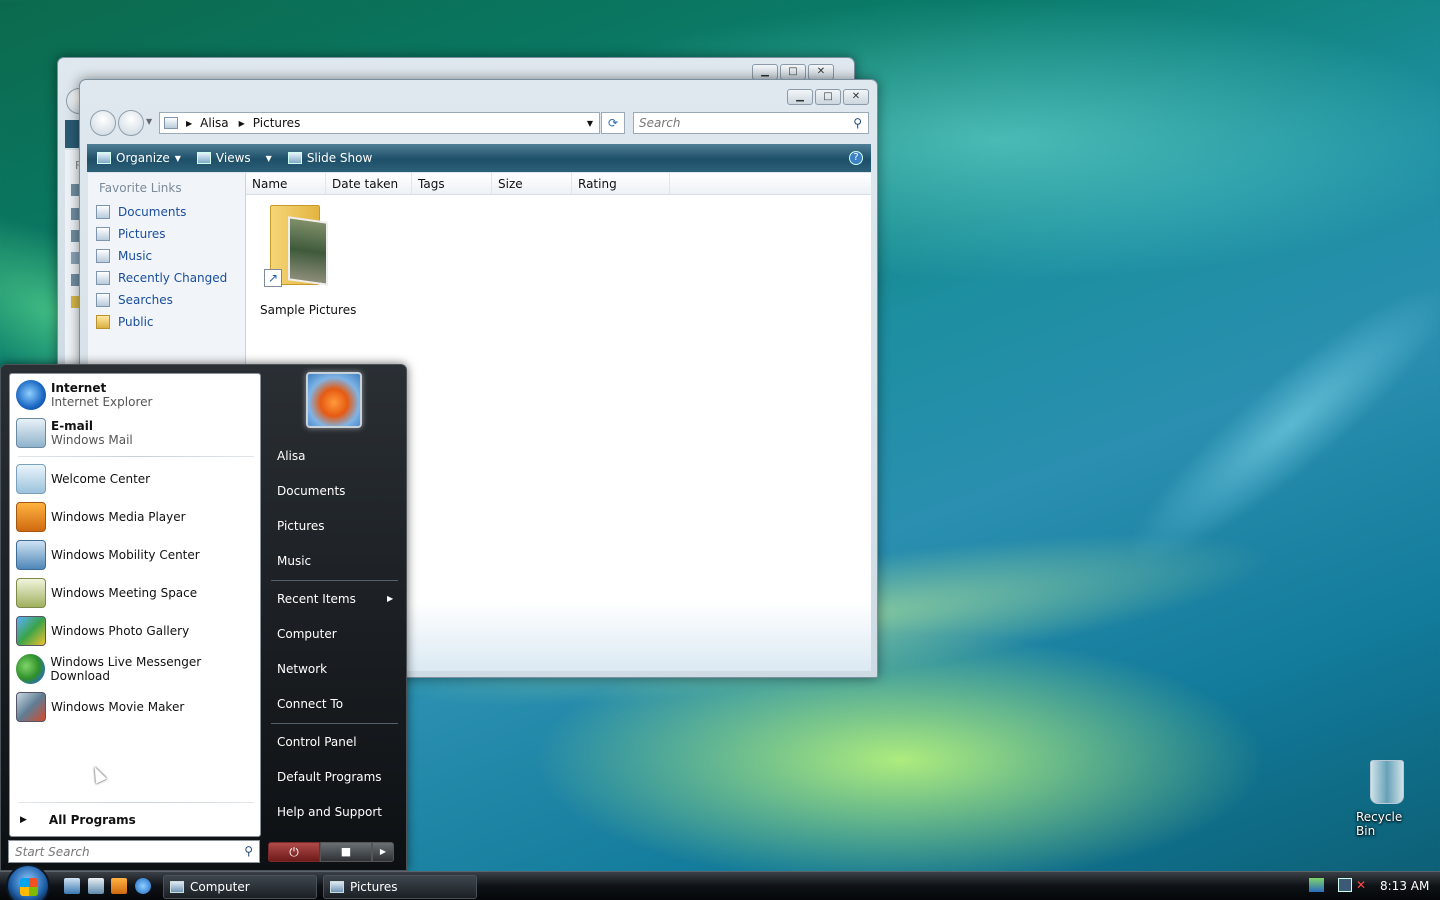  Describe the element at coordinates (96, 886) in the screenshot. I see `switch-windows-icon` at that location.